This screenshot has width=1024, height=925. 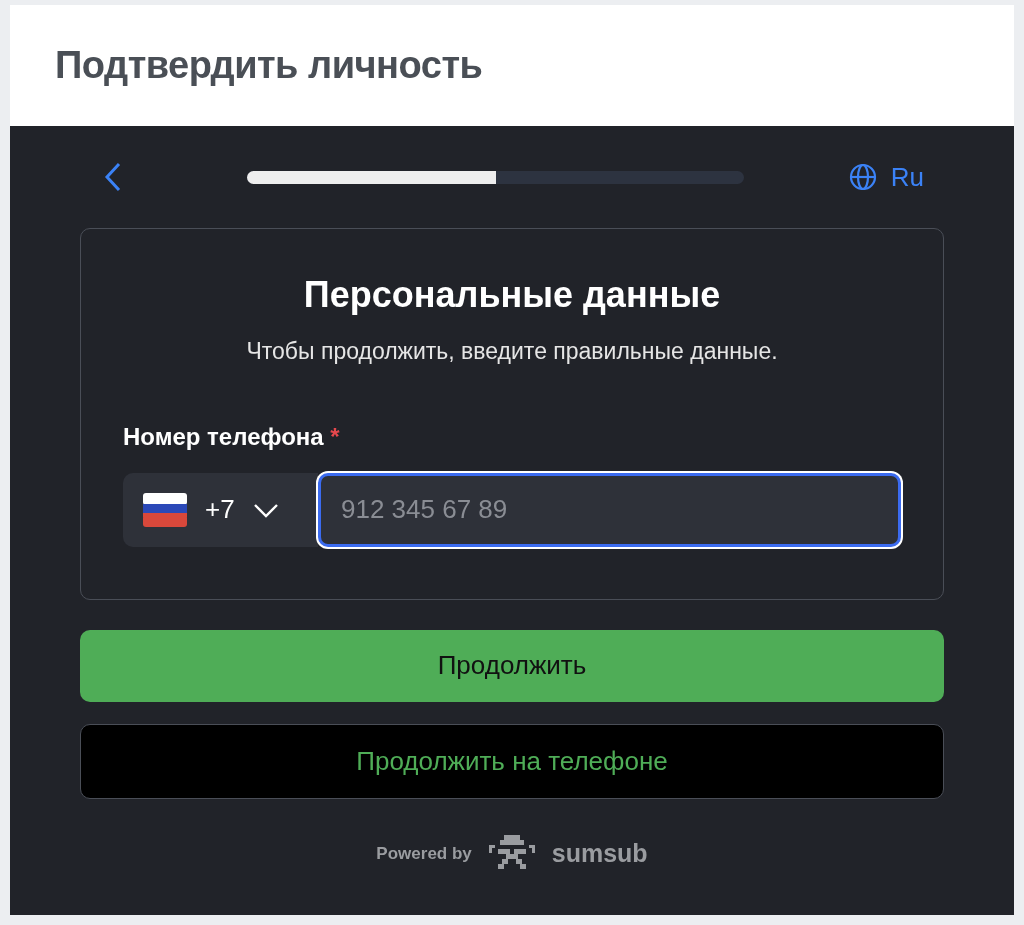 I want to click on form-title: Персональные данные, so click(x=512, y=295).